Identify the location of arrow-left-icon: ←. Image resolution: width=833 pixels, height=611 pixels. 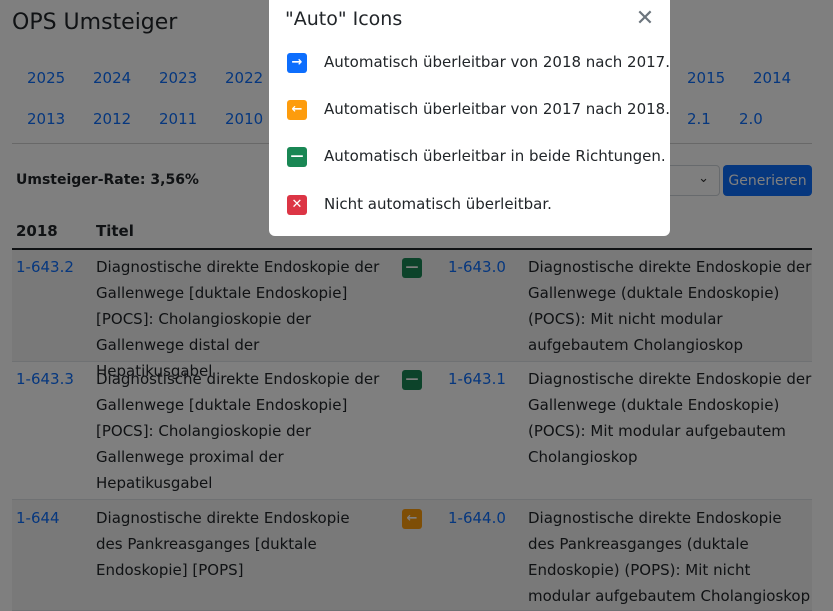
(297, 110).